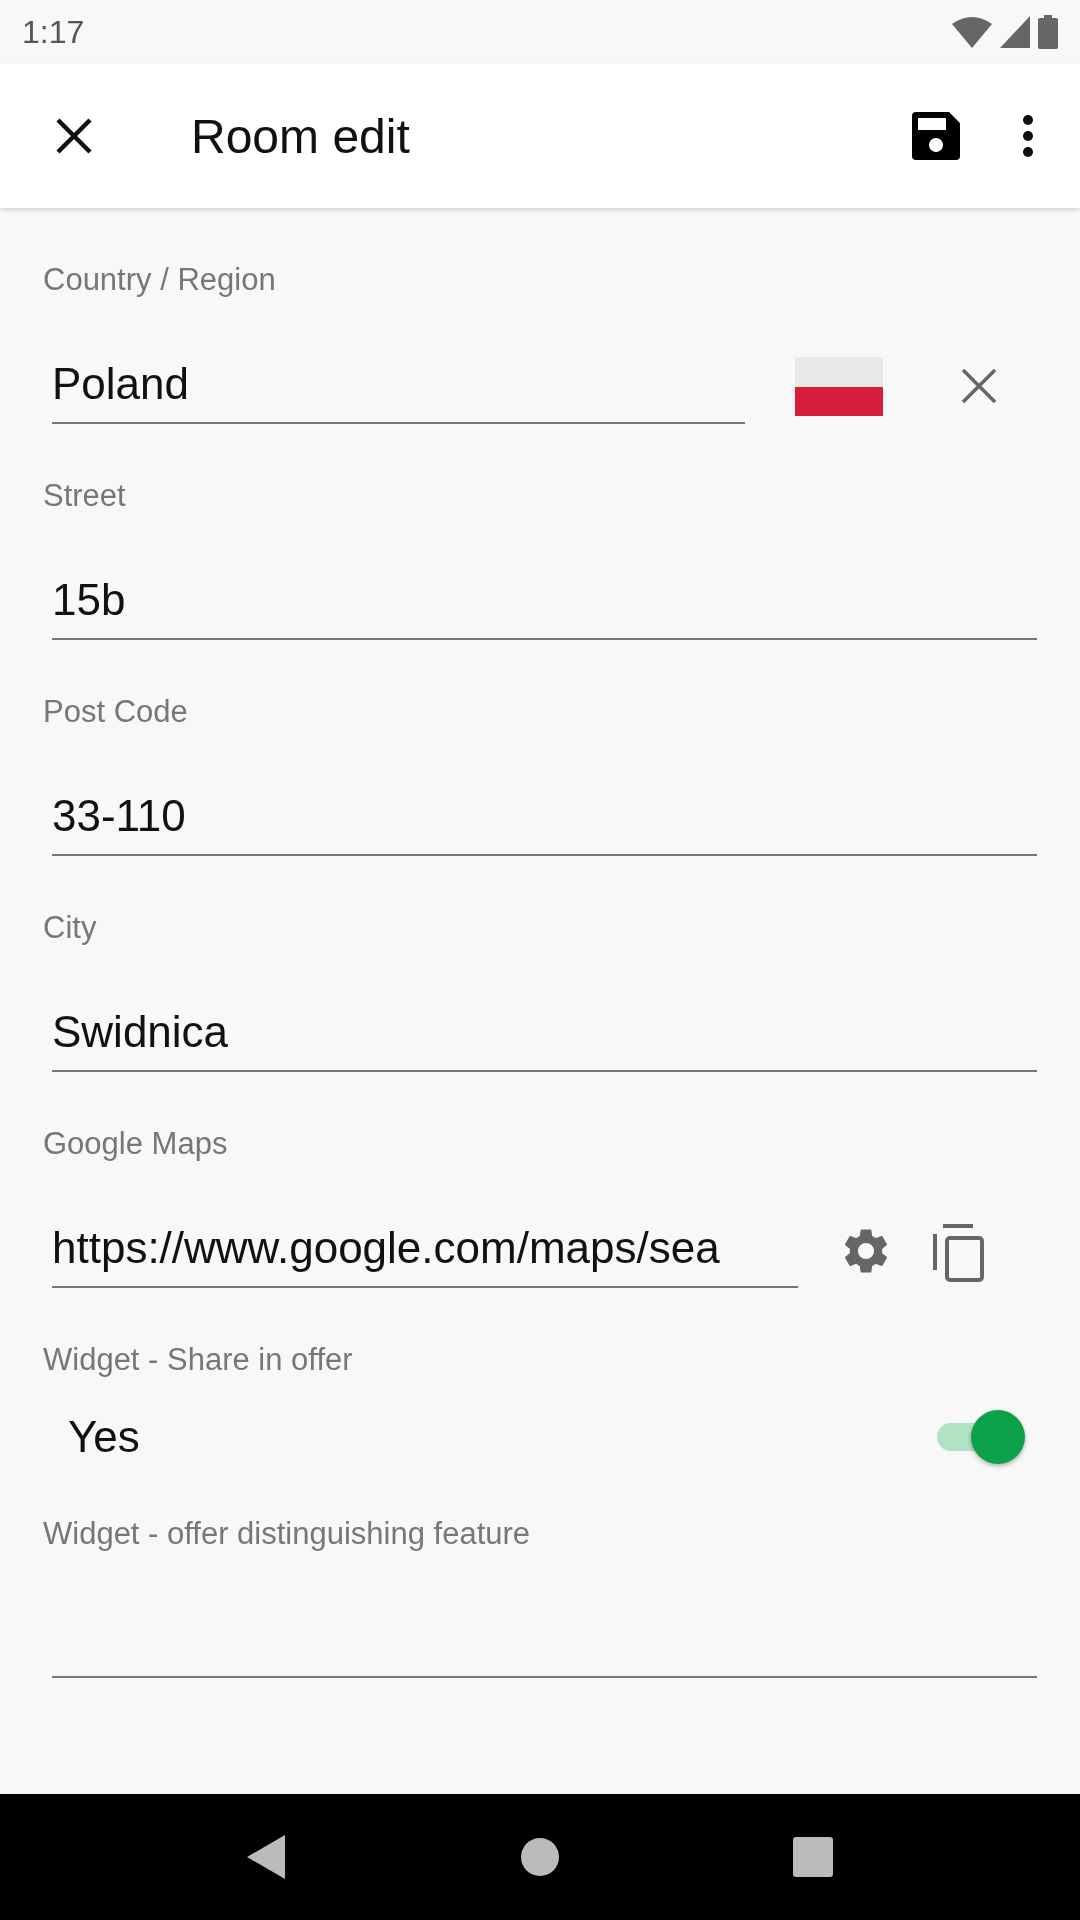 This screenshot has width=1080, height=1920. Describe the element at coordinates (398, 391) in the screenshot. I see `input-field: Poland` at that location.